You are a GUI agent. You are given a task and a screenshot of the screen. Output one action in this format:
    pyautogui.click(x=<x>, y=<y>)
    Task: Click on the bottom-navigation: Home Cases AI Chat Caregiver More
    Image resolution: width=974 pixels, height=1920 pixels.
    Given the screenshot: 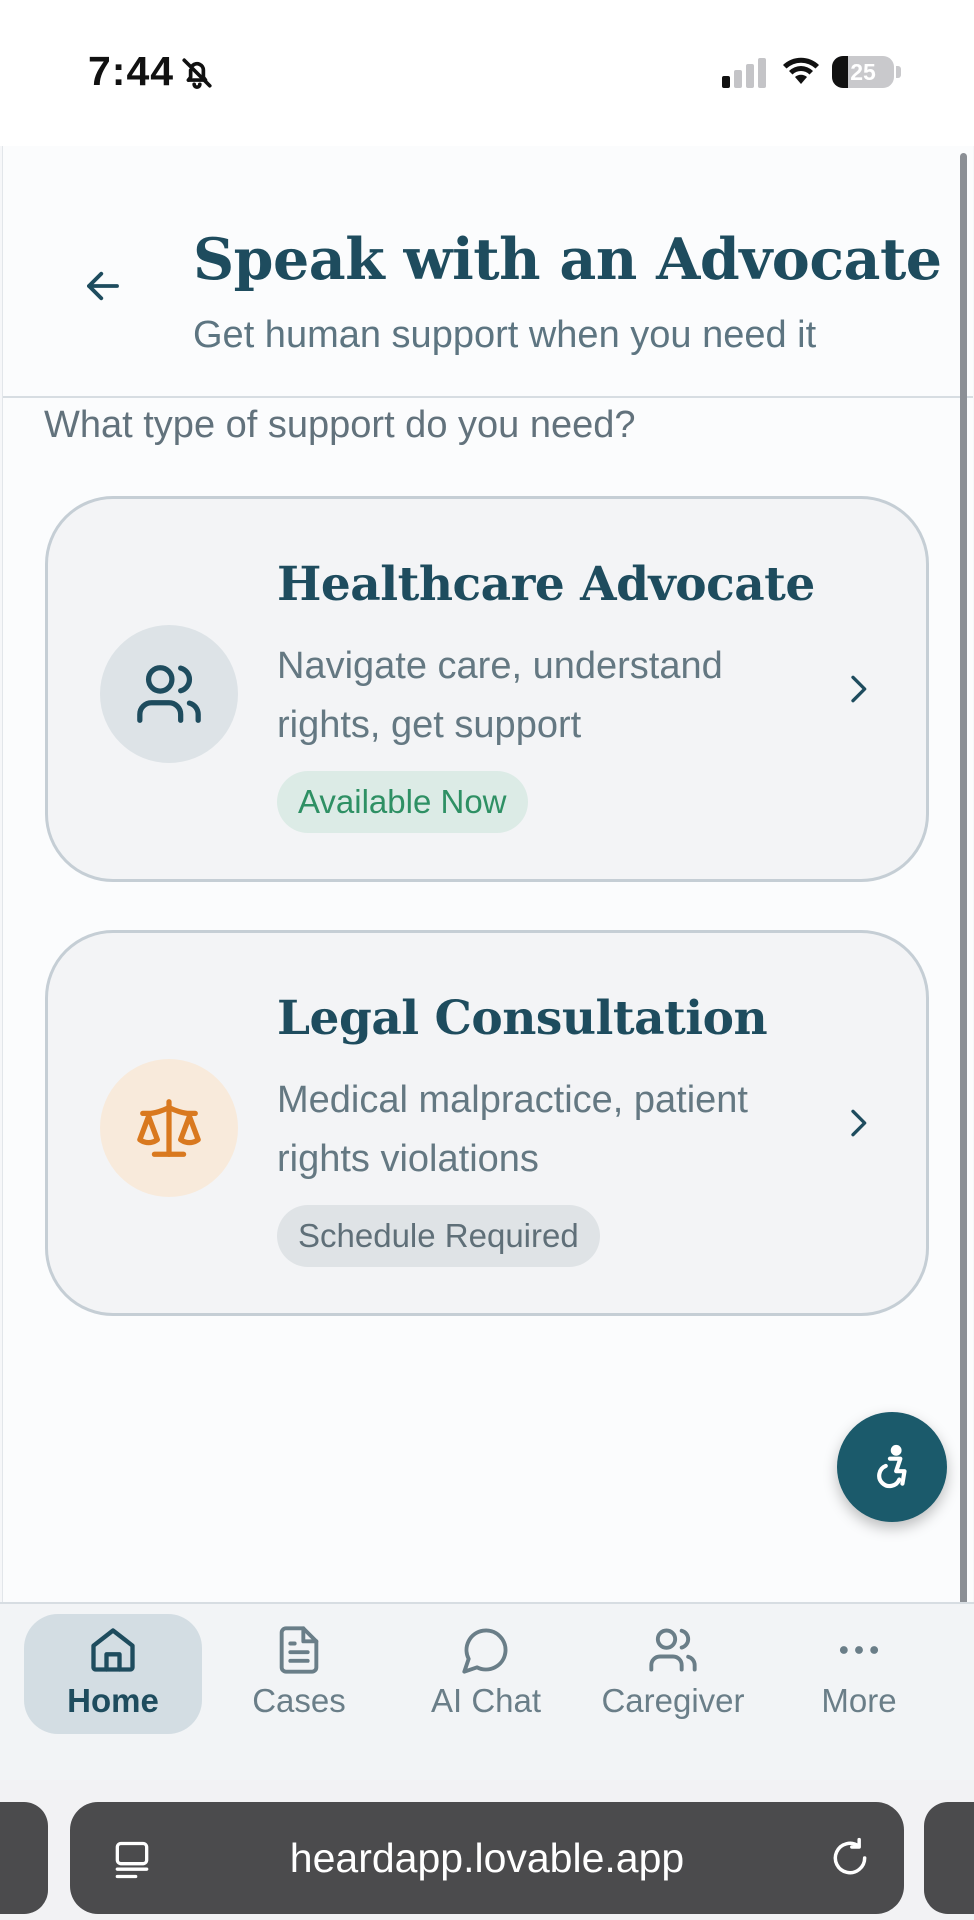 What is the action you would take?
    pyautogui.click(x=487, y=1692)
    